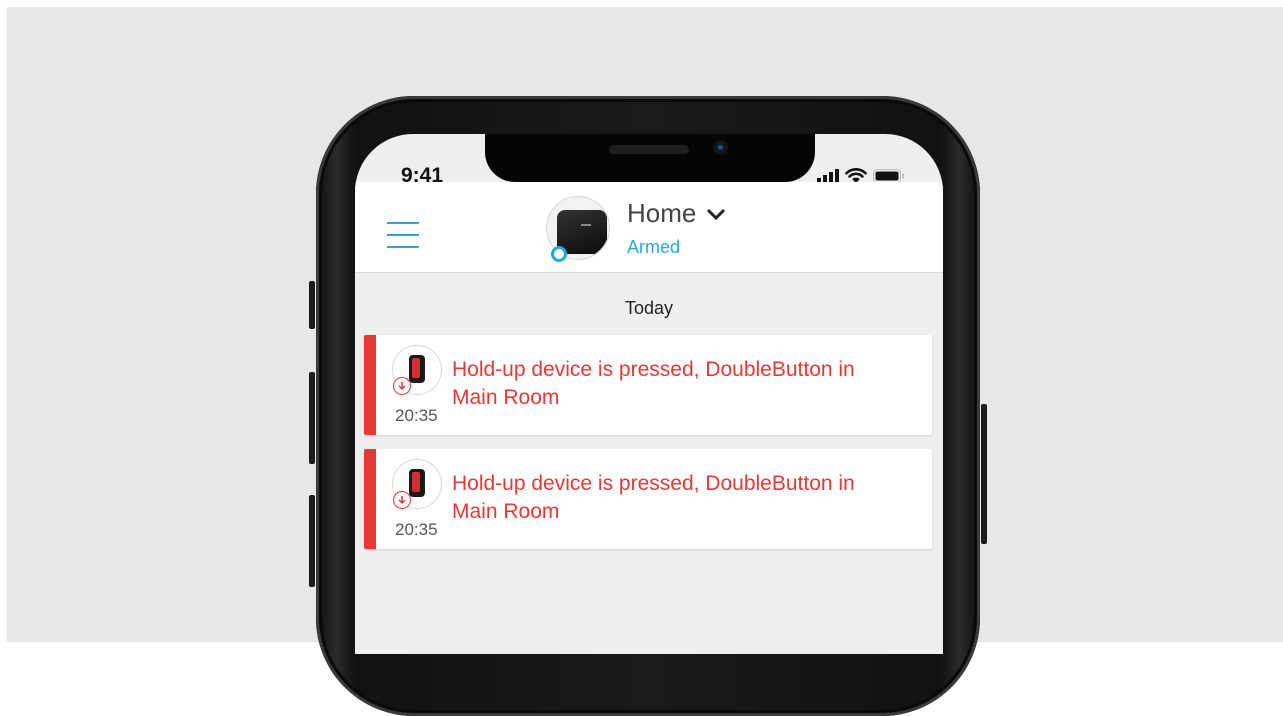 This screenshot has width=1283, height=716. I want to click on hub-selector: Home, so click(676, 213).